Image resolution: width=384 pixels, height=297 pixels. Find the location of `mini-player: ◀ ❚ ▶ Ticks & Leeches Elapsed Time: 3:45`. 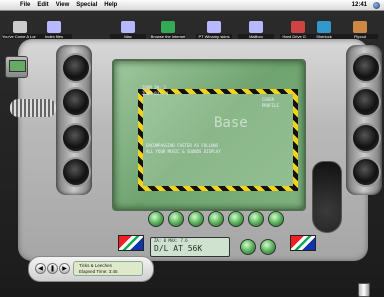

mini-player: ◀ ❚ ▶ Ticks & Leeches Elapsed Time: 3:45 is located at coordinates (91, 269).